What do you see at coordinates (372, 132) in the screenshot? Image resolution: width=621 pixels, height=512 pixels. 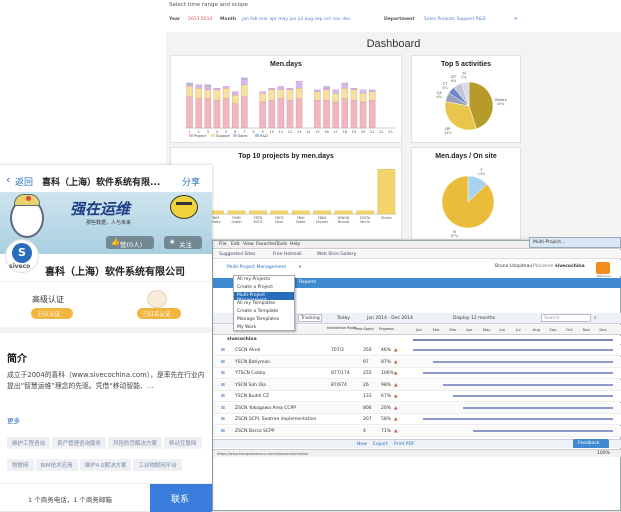 I see `mendays-tick-21: 21` at bounding box center [372, 132].